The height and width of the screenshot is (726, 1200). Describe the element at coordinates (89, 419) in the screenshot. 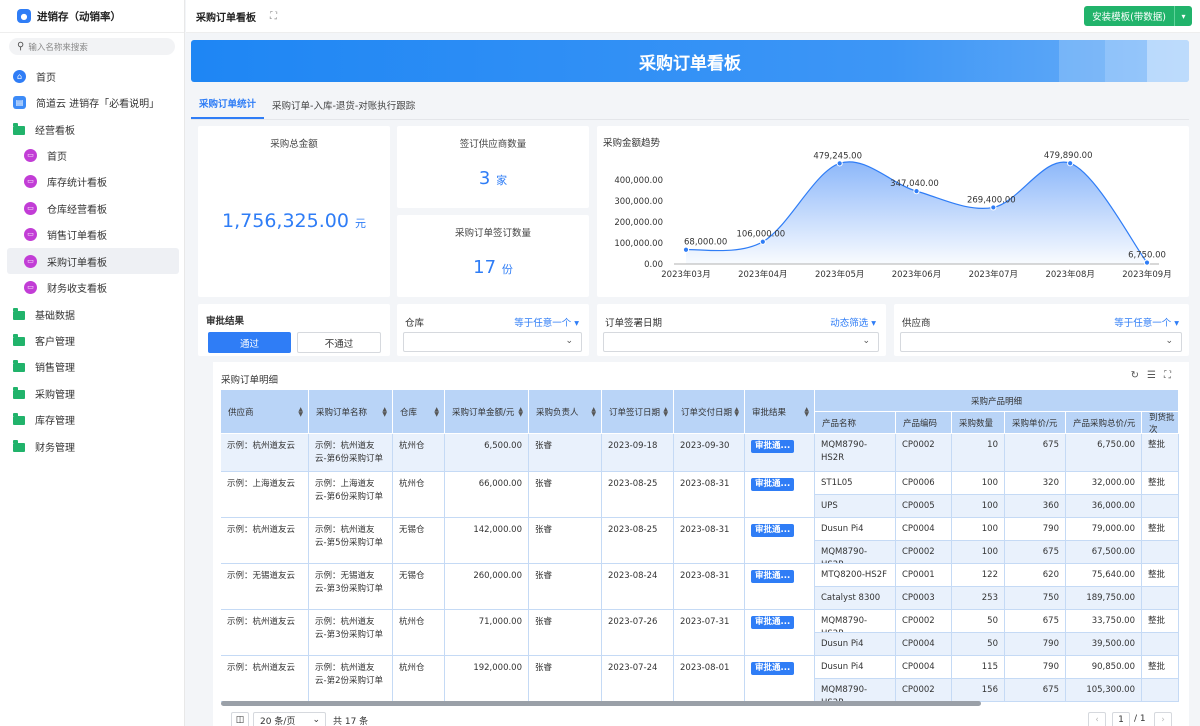

I see `sidebar-item: 库存管理` at that location.